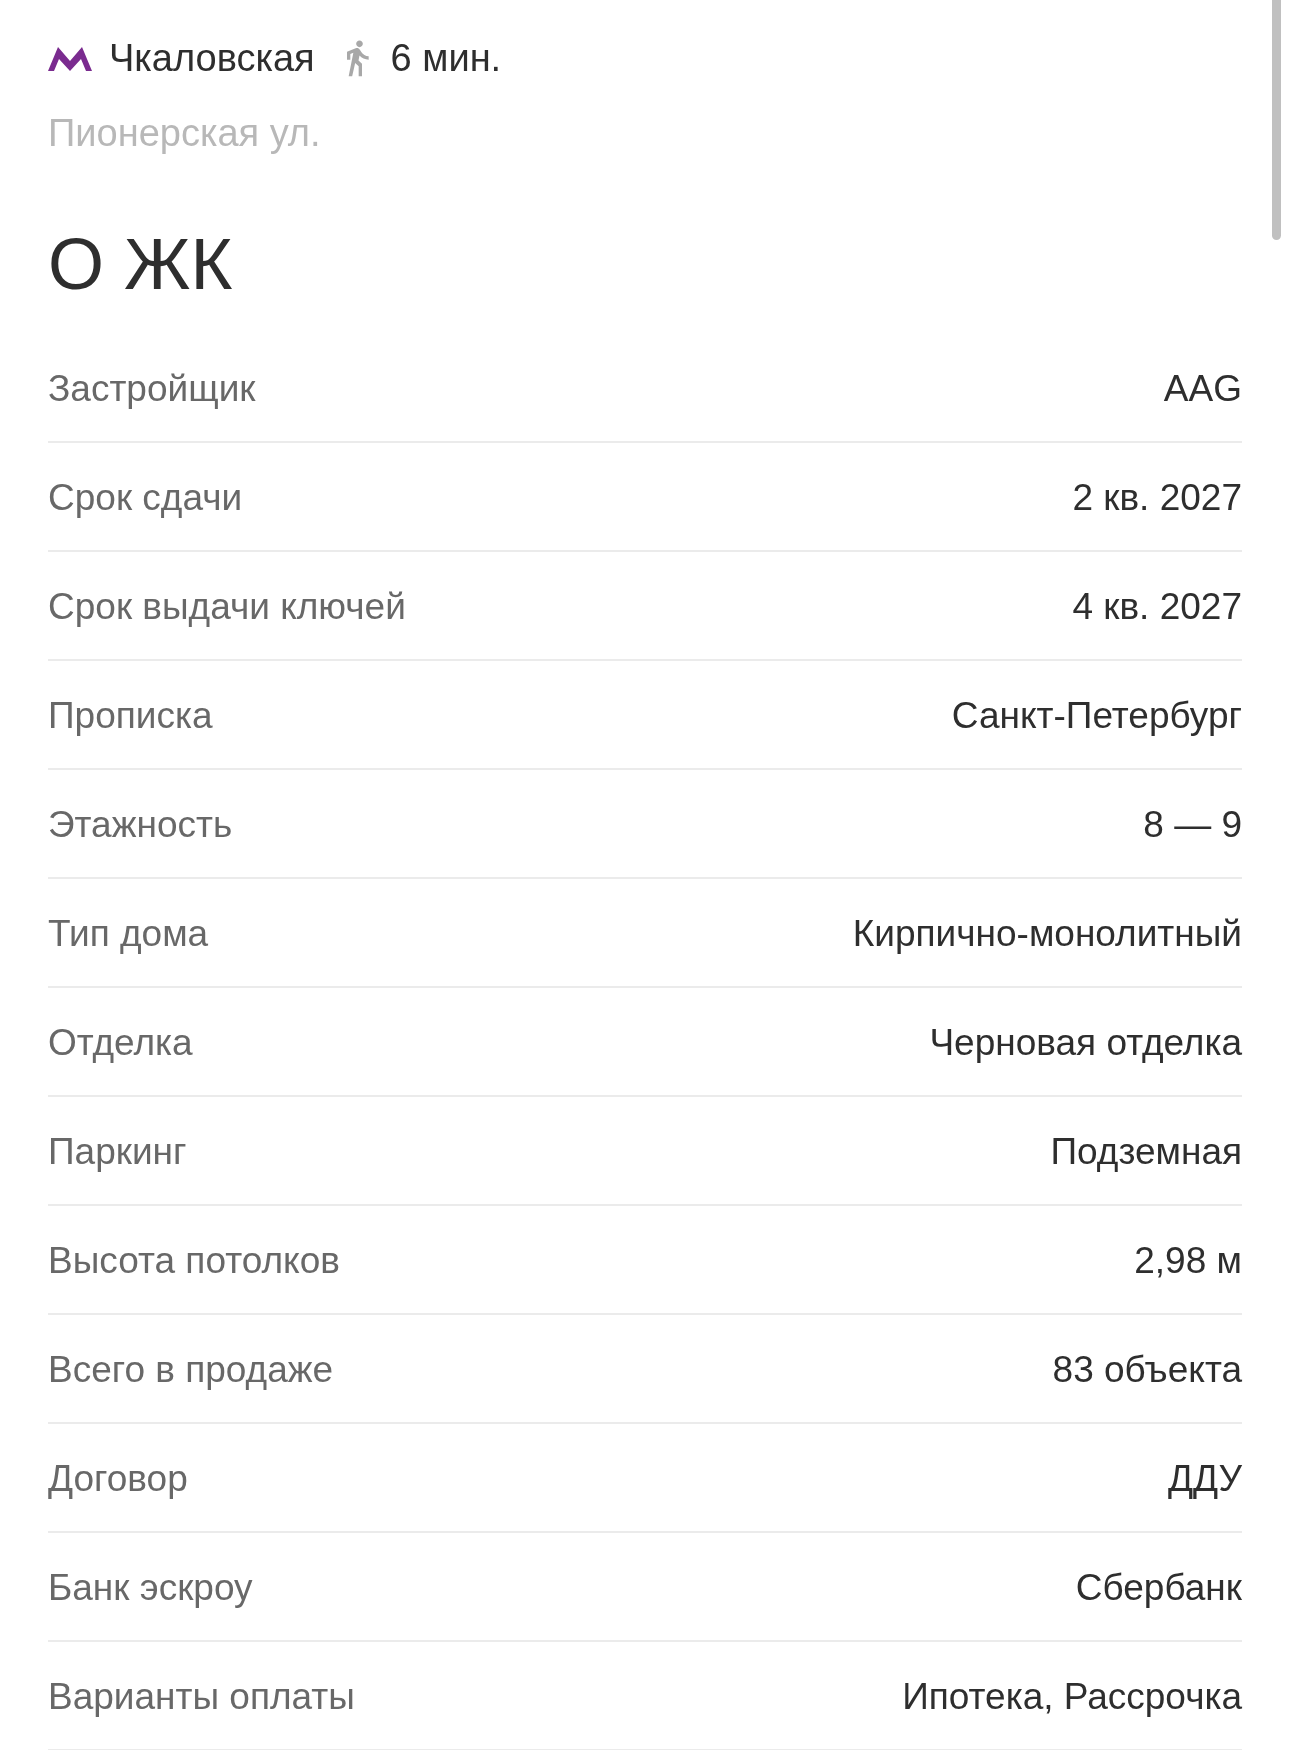 This screenshot has height=1750, width=1290. I want to click on detail-value: 2 кв. 2027, so click(1157, 497).